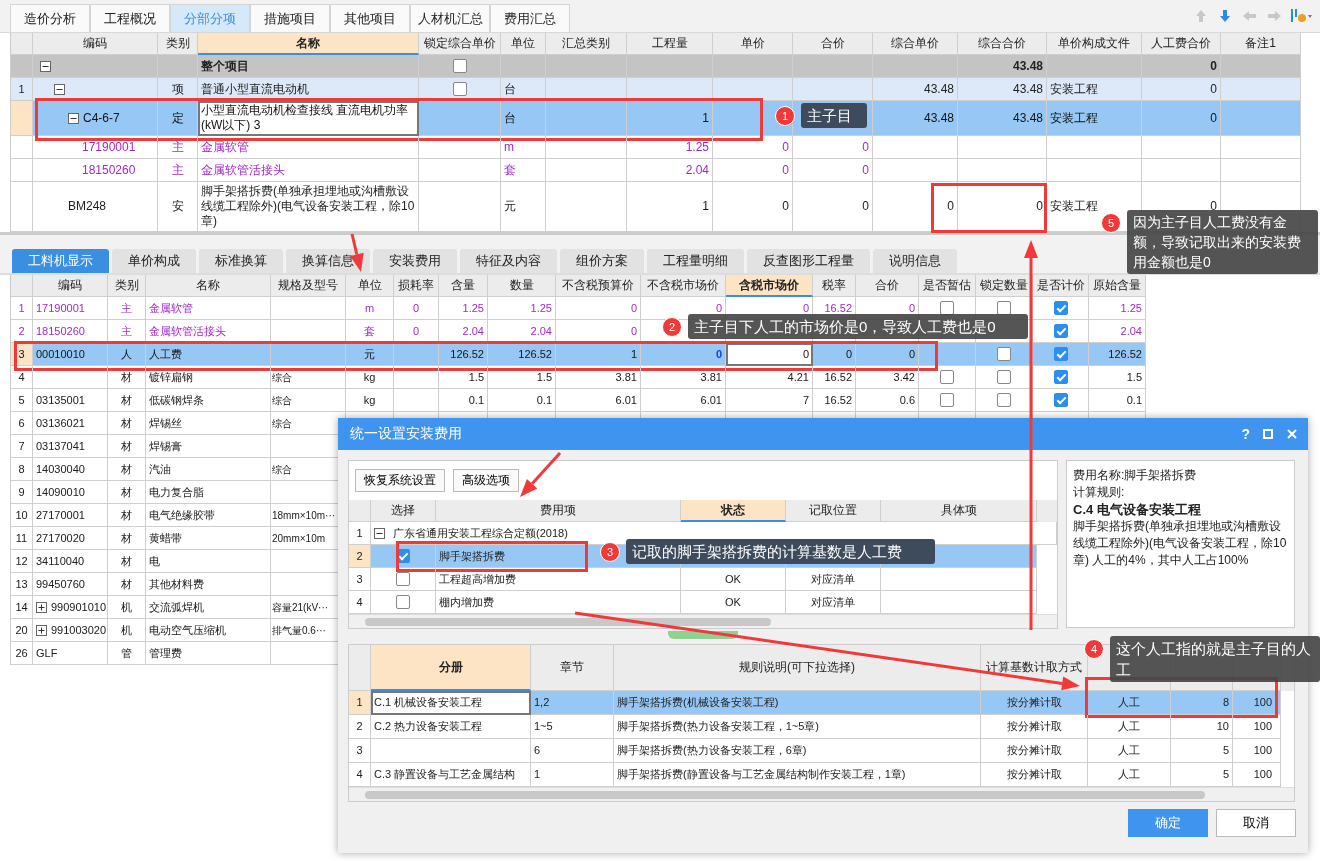 This screenshot has width=1320, height=861. What do you see at coordinates (22, 423) in the screenshot?
I see `row-number: 6` at bounding box center [22, 423].